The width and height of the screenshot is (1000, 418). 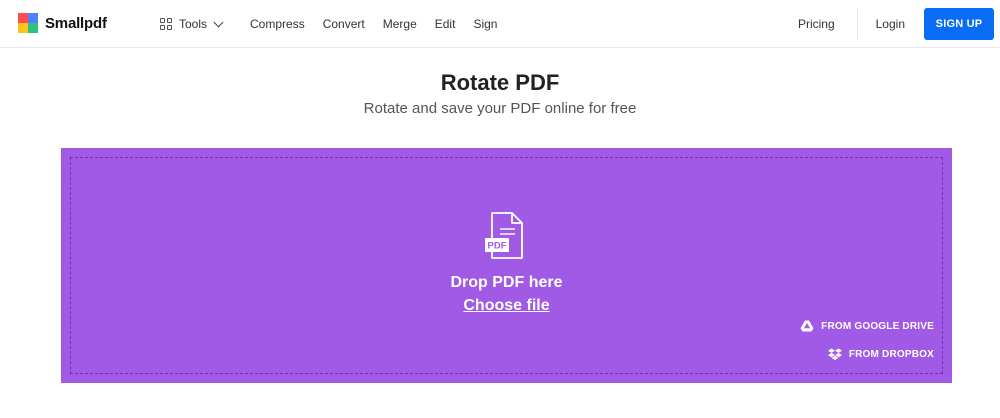 I want to click on sign-up-button: SIGN UP, so click(x=959, y=24).